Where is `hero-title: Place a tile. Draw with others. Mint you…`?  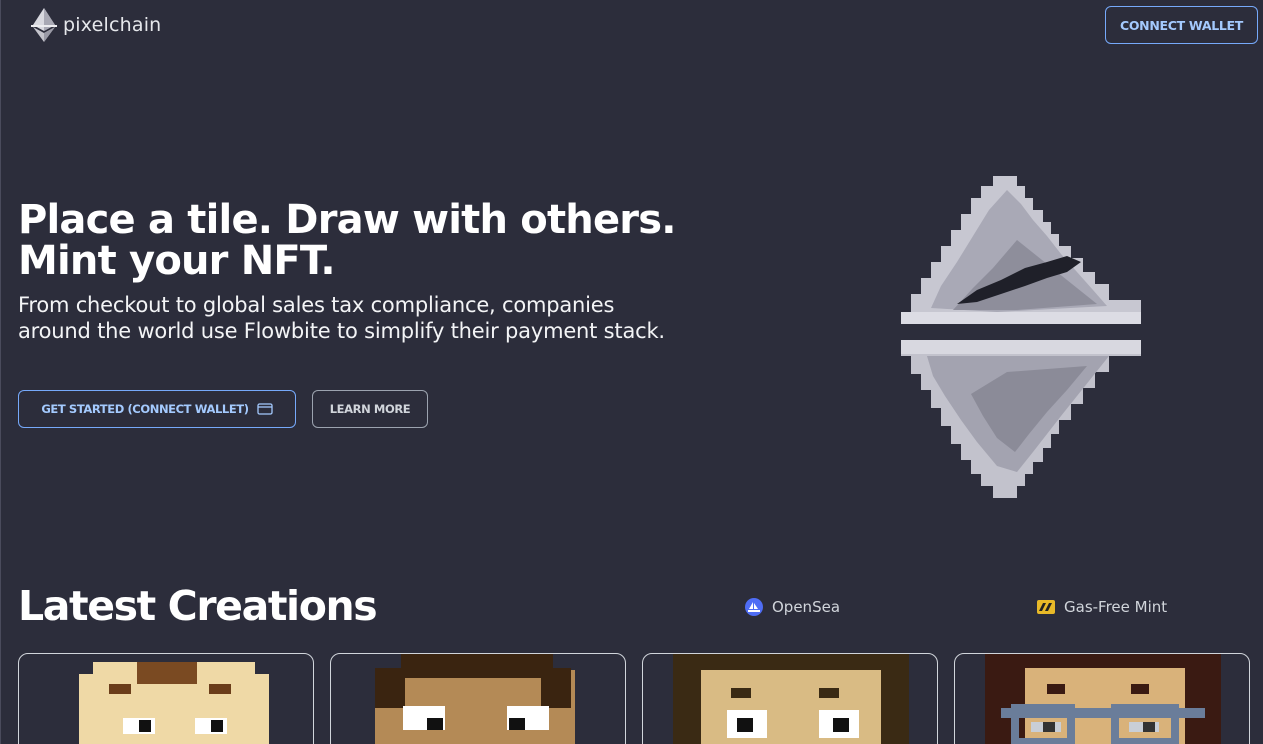 hero-title: Place a tile. Draw with others. Mint you… is located at coordinates (368, 241).